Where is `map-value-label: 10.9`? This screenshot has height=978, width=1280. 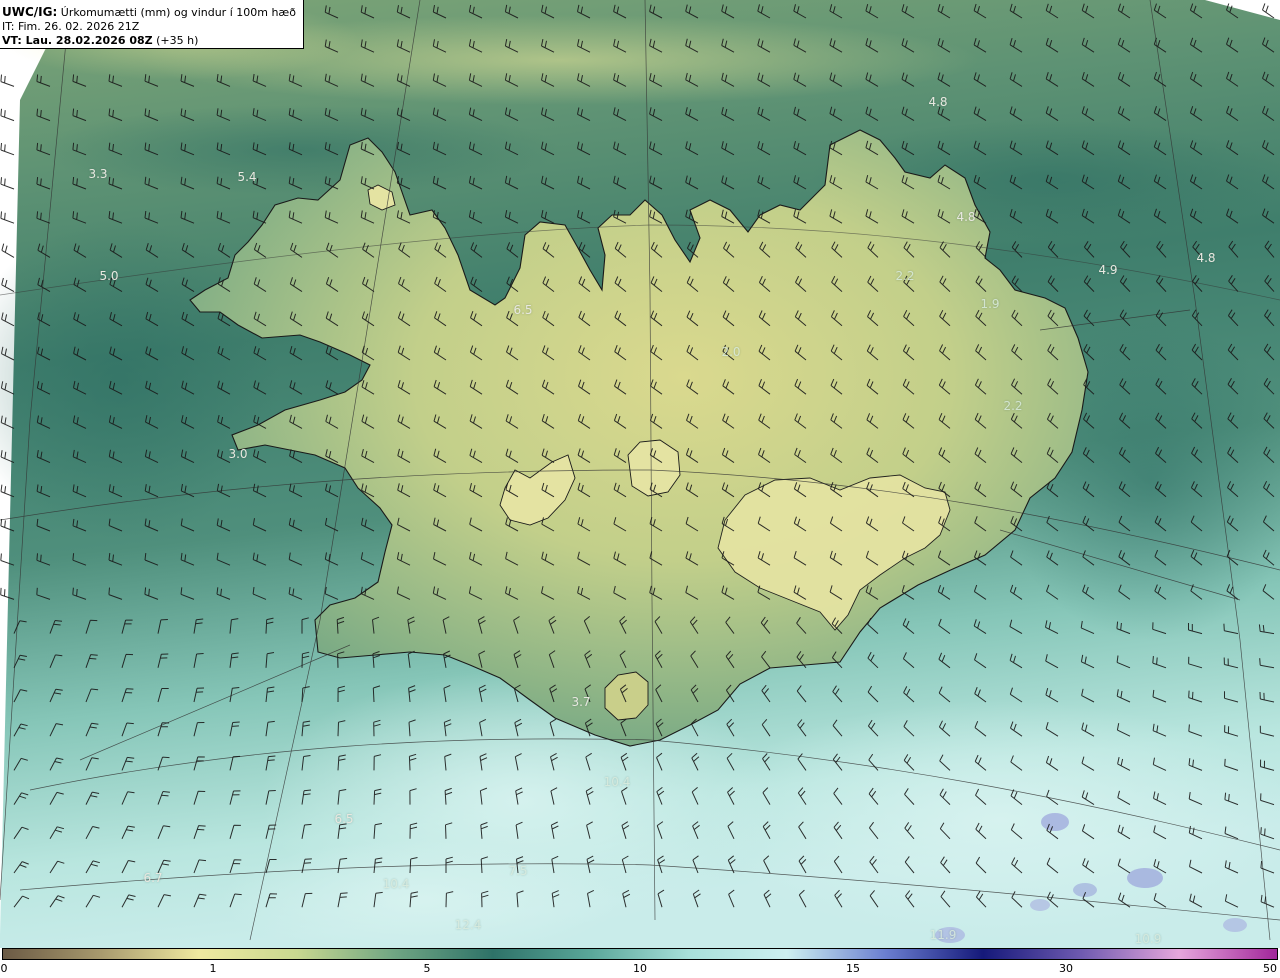
map-value-label: 10.9 is located at coordinates (1148, 939).